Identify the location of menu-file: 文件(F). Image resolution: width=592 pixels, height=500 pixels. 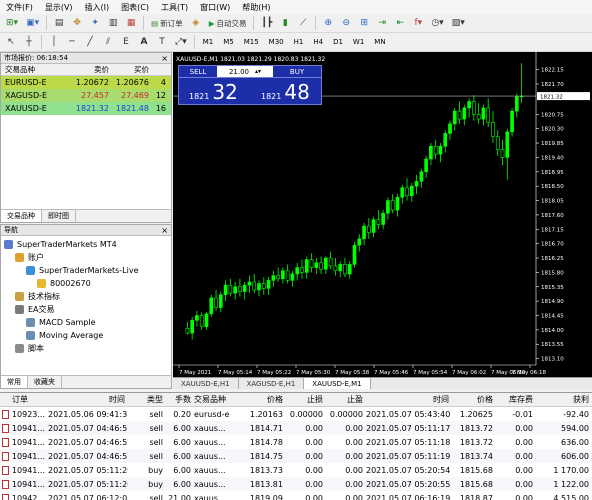
(19, 7).